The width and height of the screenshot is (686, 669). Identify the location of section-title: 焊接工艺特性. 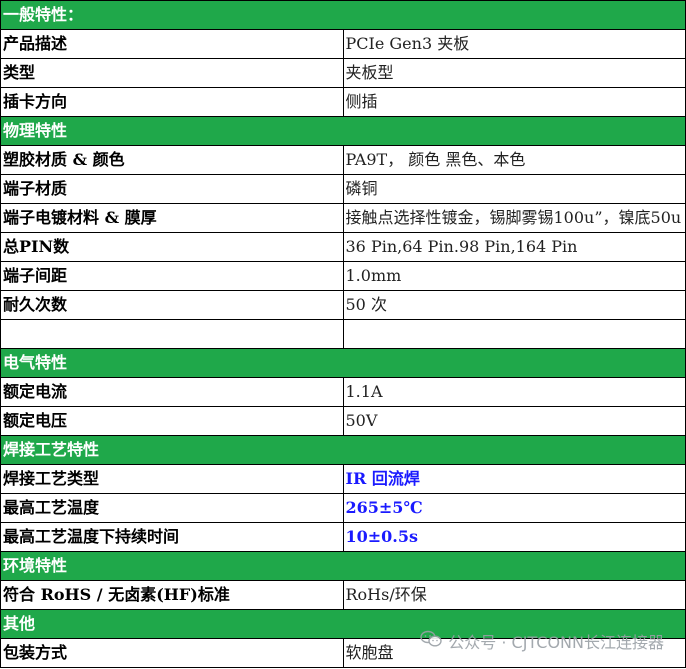
(343, 450).